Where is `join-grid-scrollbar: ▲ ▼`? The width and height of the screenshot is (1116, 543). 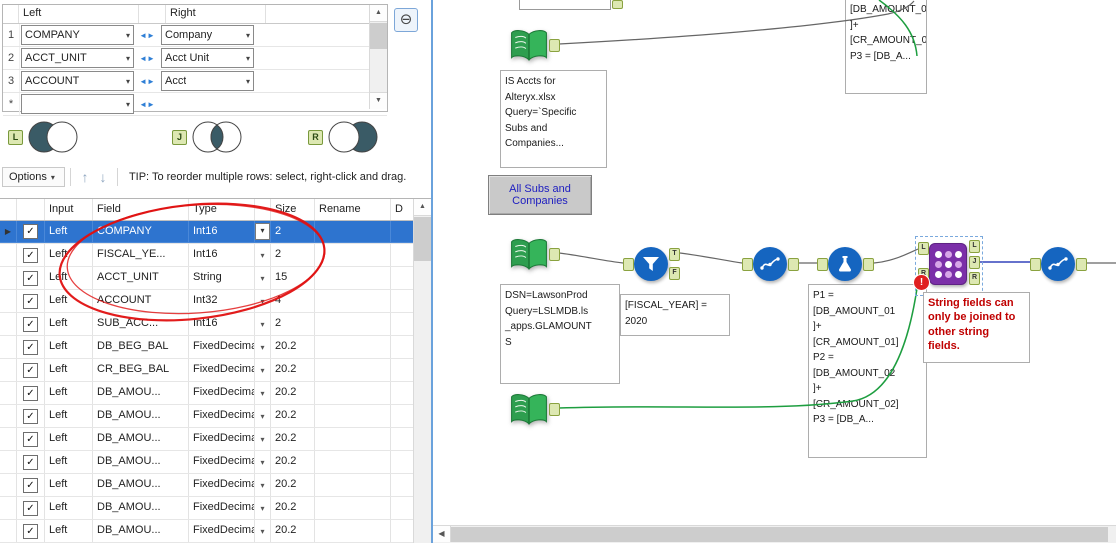
join-grid-scrollbar: ▲ ▼ is located at coordinates (378, 57).